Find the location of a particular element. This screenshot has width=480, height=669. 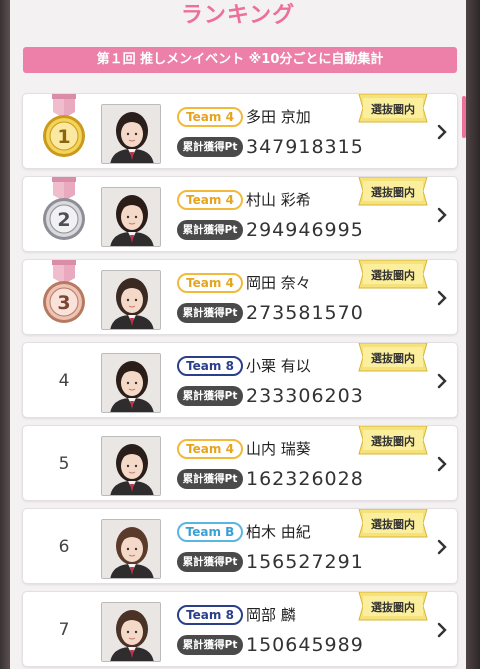

points-value: 156527291 is located at coordinates (305, 562).